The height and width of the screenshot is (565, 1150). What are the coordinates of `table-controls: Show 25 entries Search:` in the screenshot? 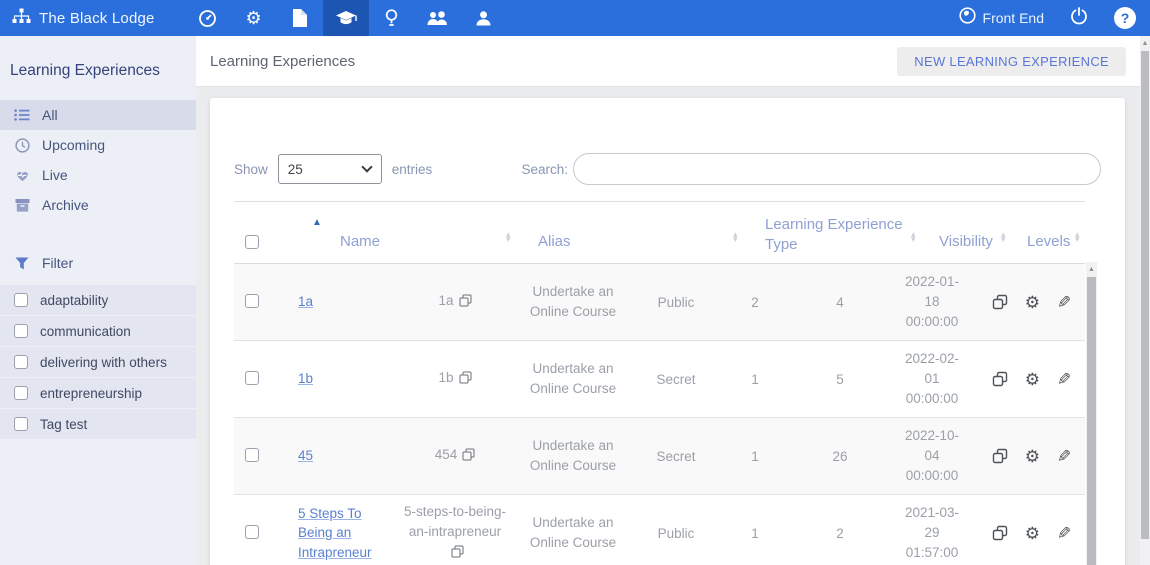 It's located at (667, 141).